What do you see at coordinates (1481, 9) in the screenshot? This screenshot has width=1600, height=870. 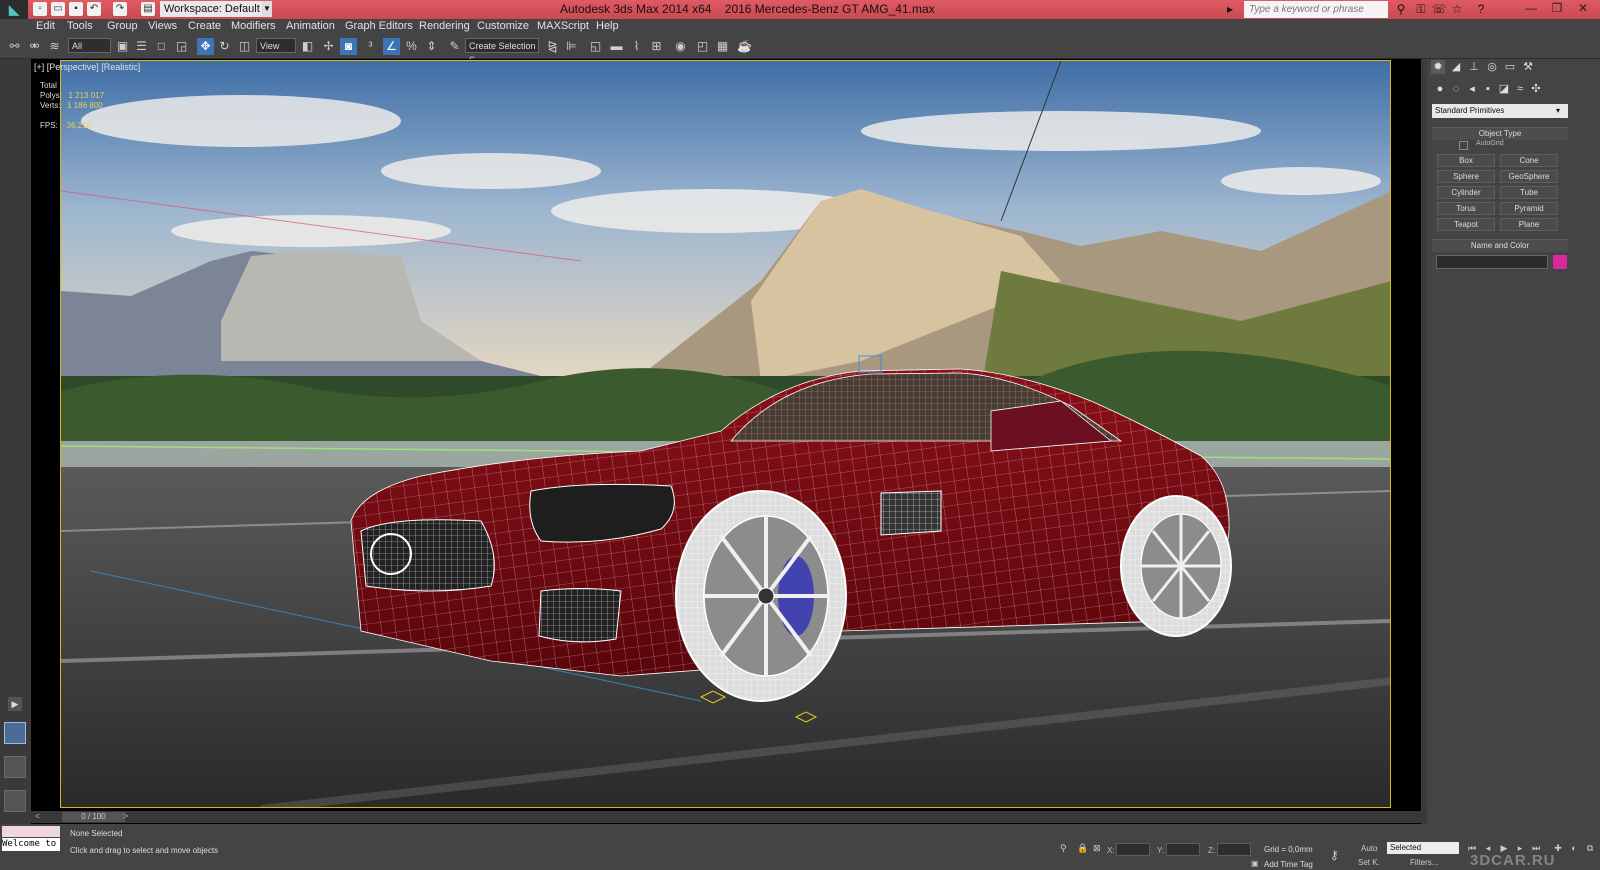 I see `help-icon: ?` at bounding box center [1481, 9].